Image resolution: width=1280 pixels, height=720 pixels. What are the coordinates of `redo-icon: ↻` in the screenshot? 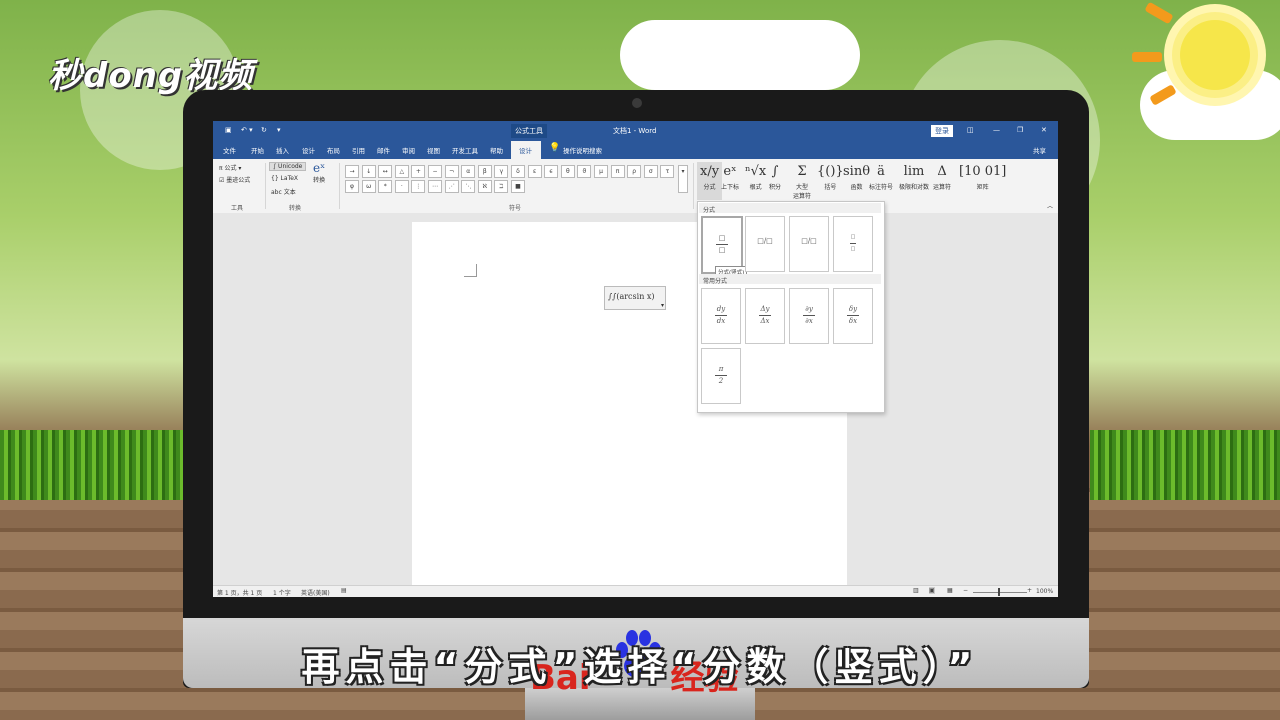 It's located at (264, 130).